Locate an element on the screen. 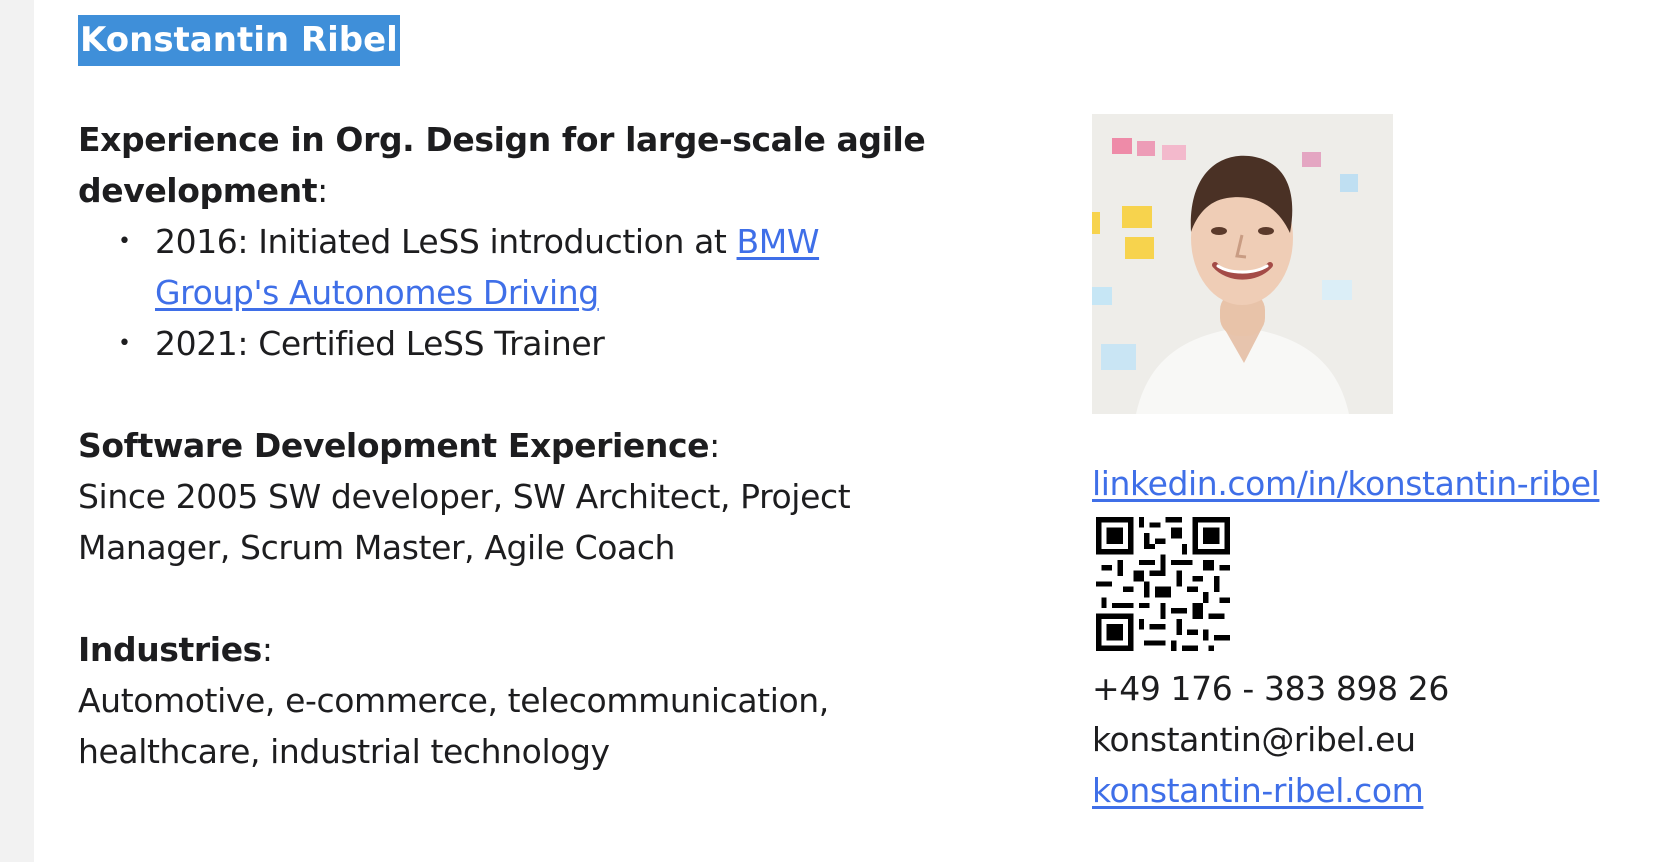  industries-heading: Industries is located at coordinates (170, 649).